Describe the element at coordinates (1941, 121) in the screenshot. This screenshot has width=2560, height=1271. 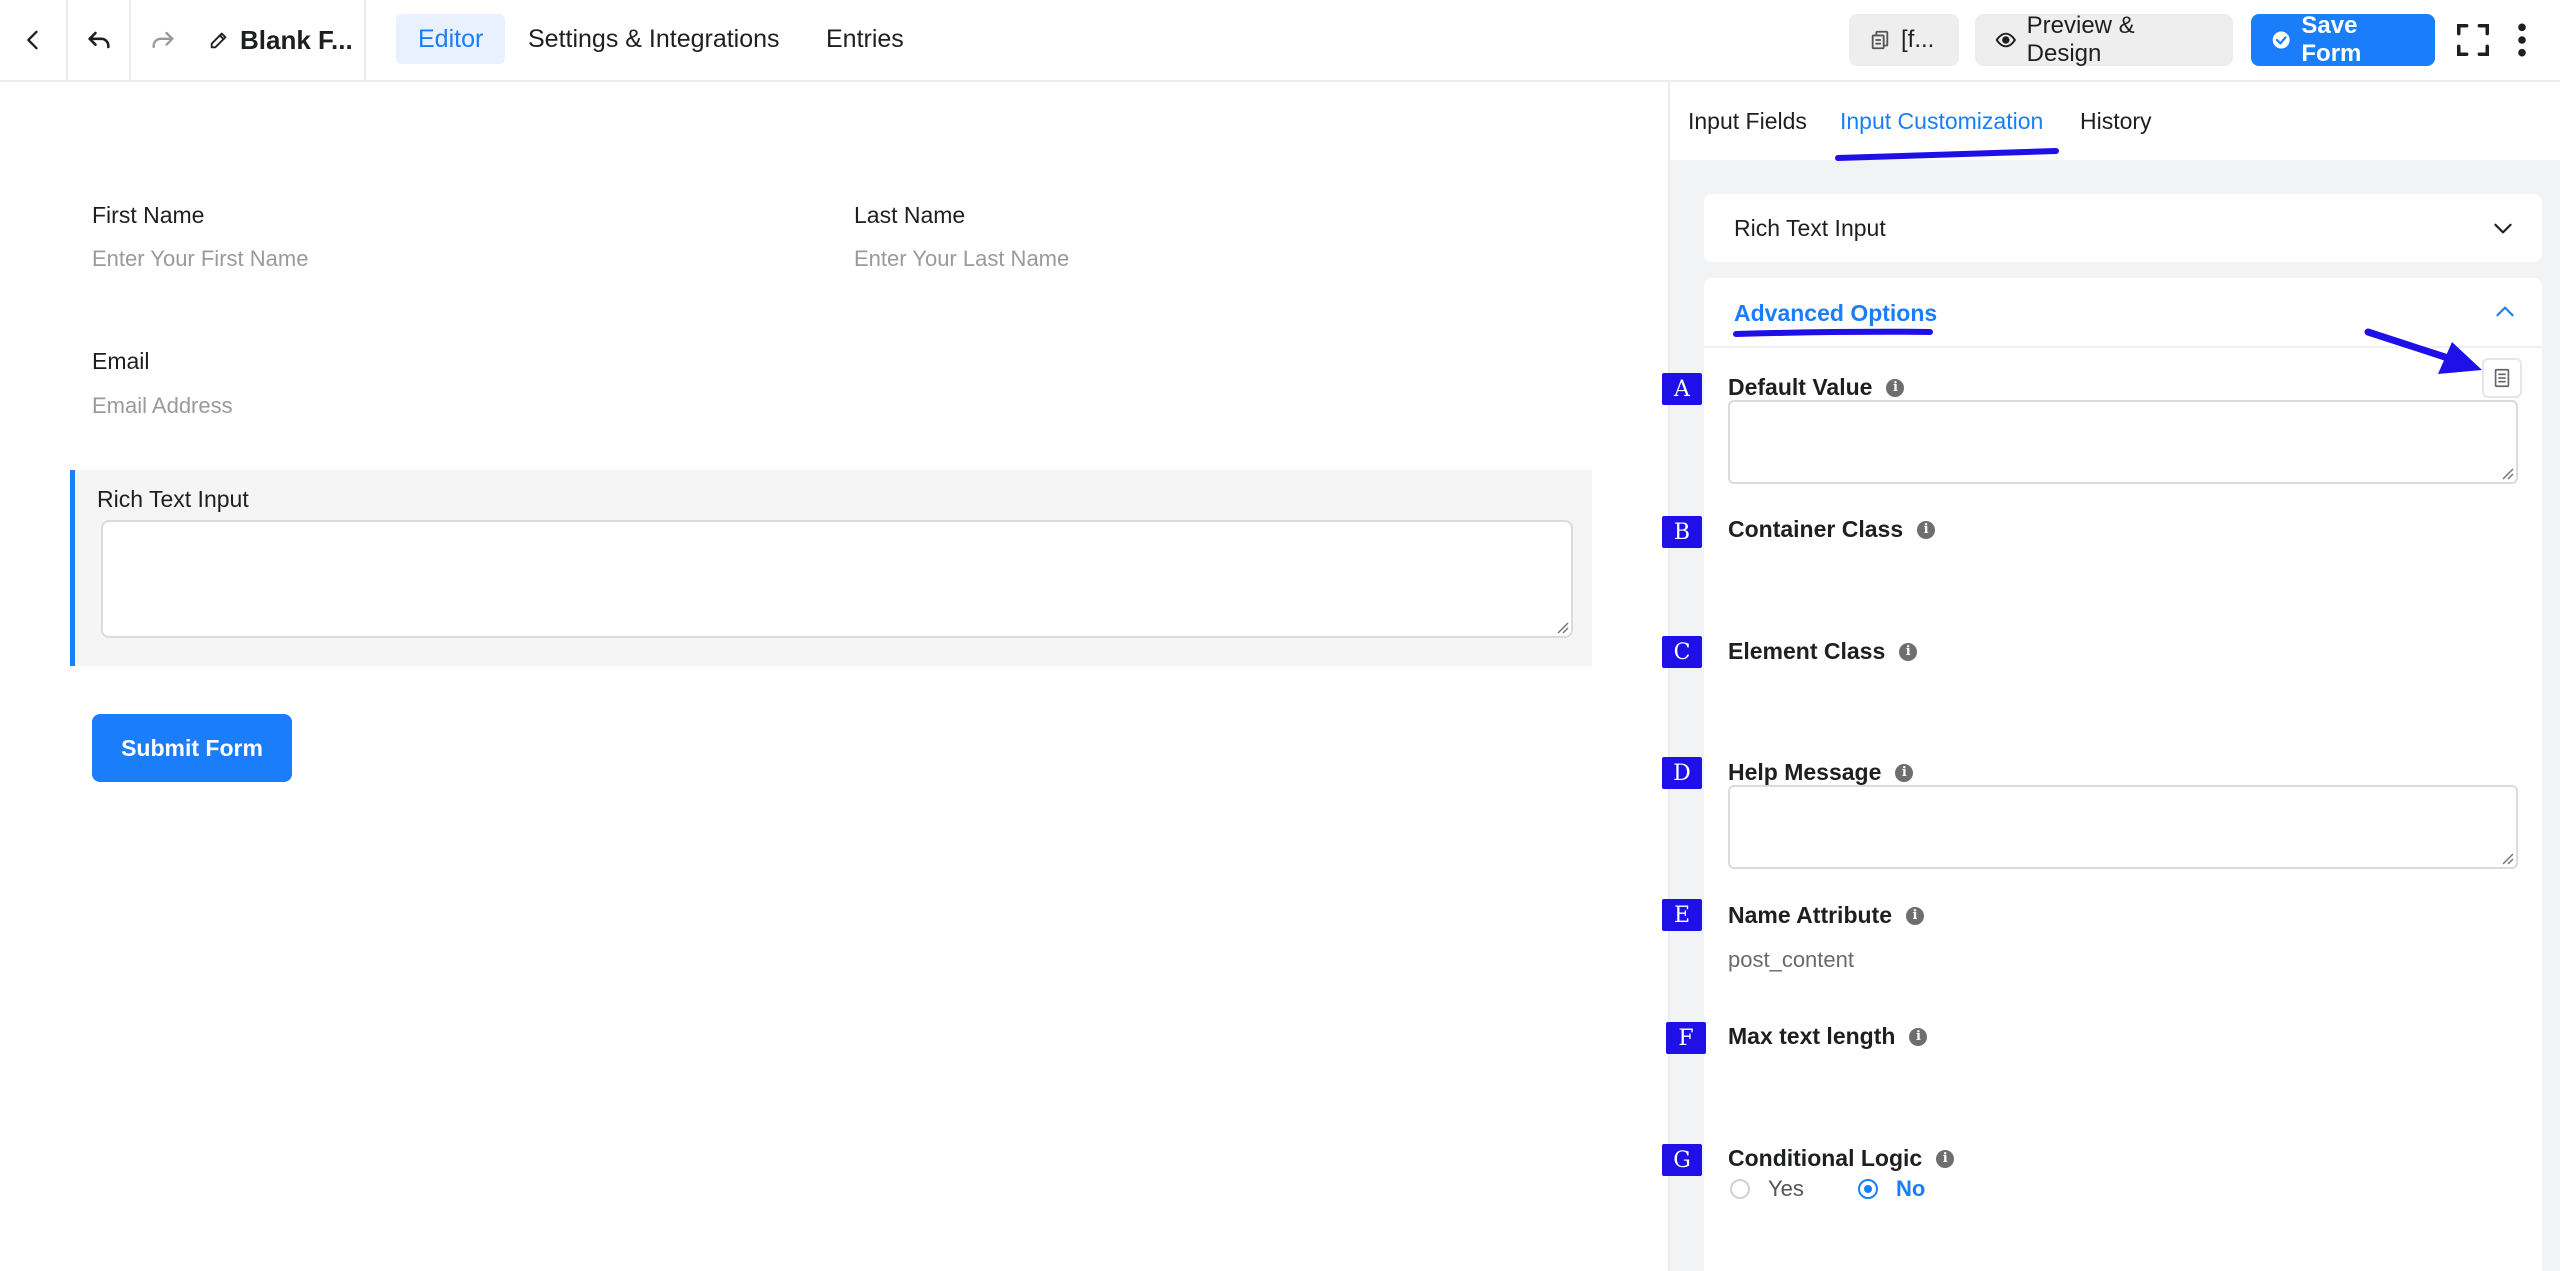
I see `tab-input-customization: Input Customization` at that location.